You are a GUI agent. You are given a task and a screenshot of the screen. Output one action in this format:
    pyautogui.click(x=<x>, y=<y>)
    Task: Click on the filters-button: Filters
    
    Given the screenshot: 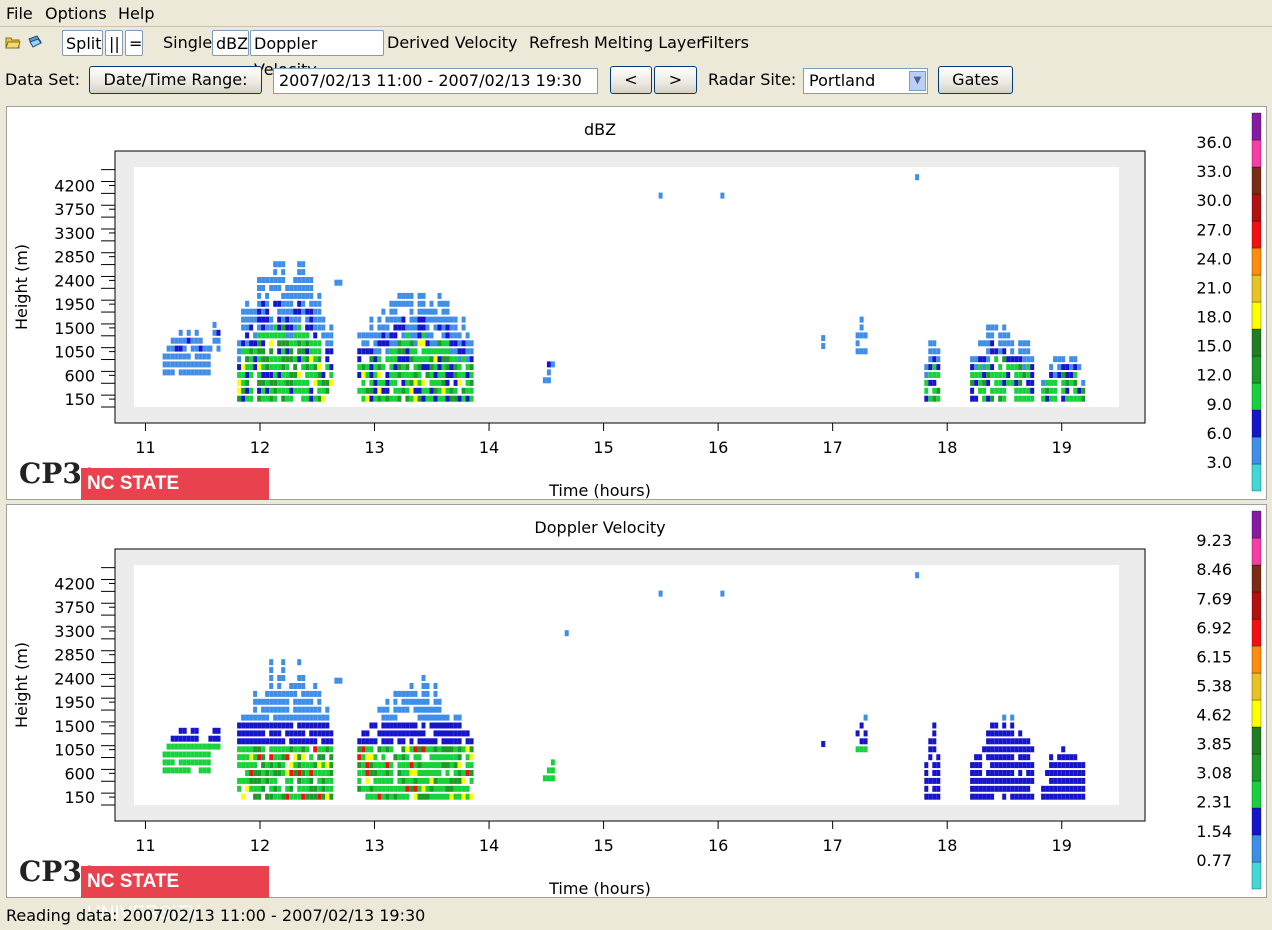 What is the action you would take?
    pyautogui.click(x=725, y=43)
    